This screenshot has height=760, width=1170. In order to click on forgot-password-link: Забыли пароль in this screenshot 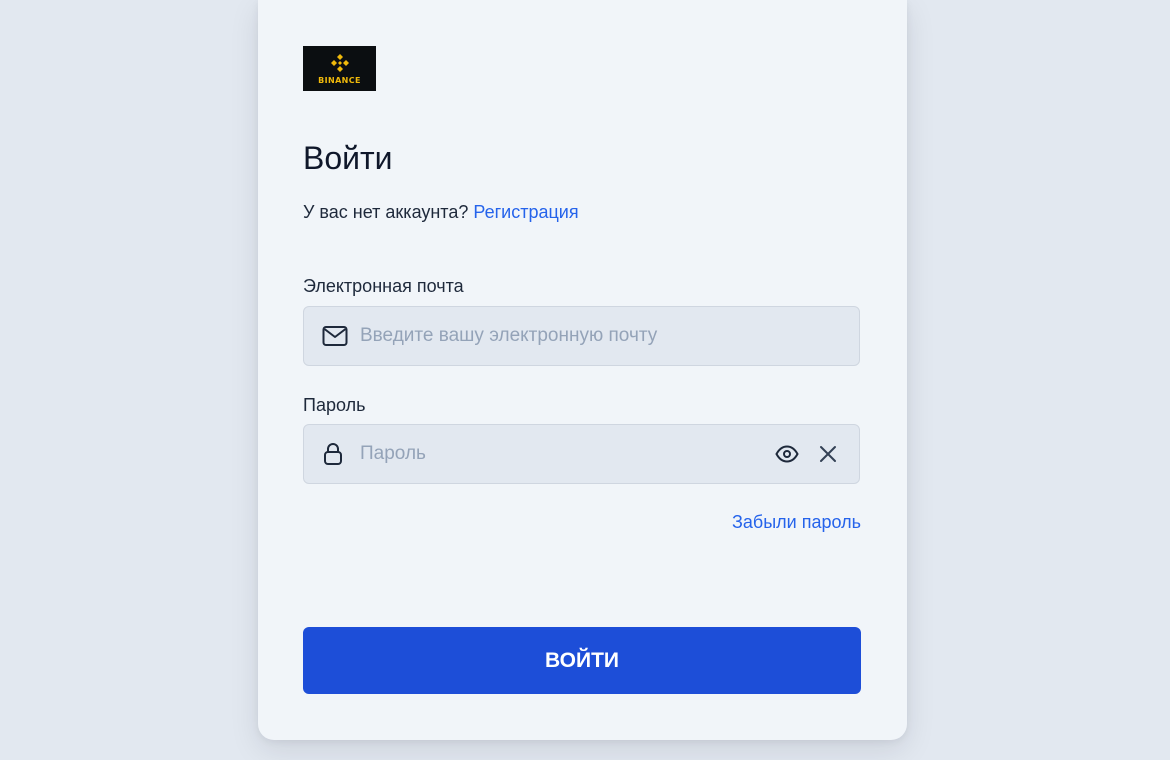, I will do `click(796, 522)`.